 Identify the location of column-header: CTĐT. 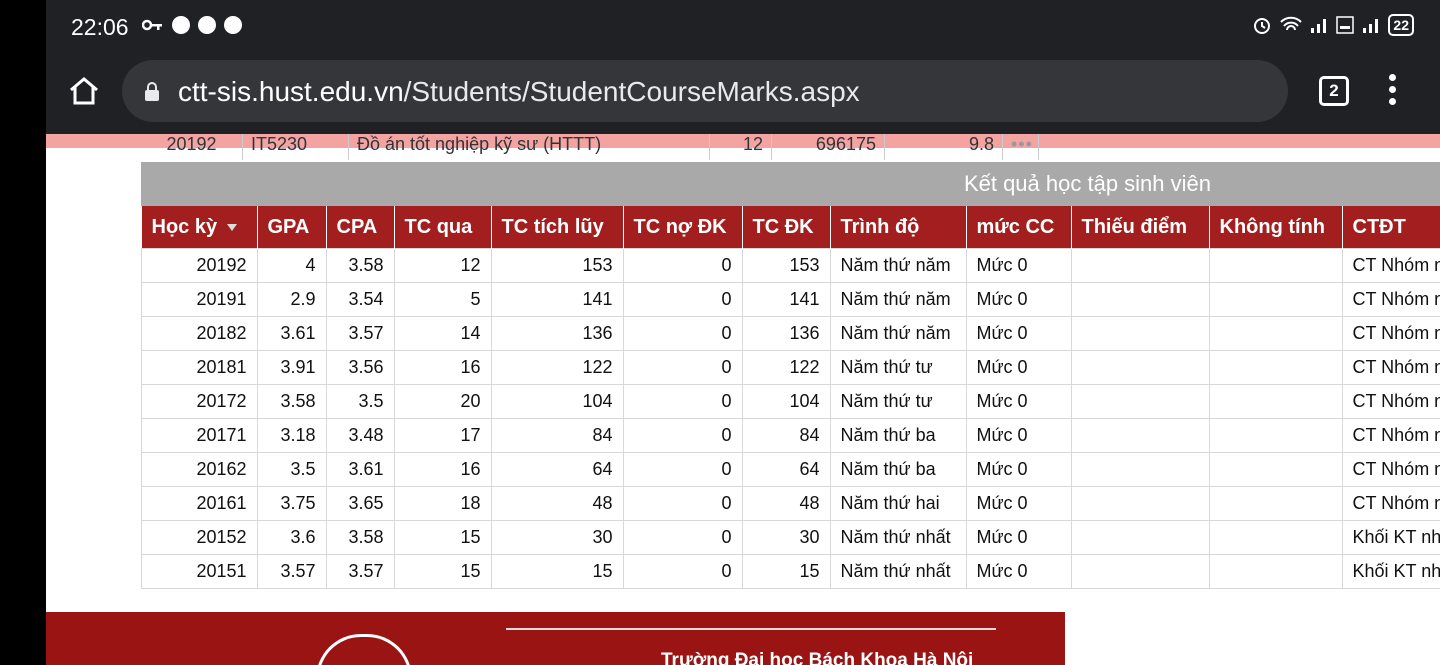
(1391, 227).